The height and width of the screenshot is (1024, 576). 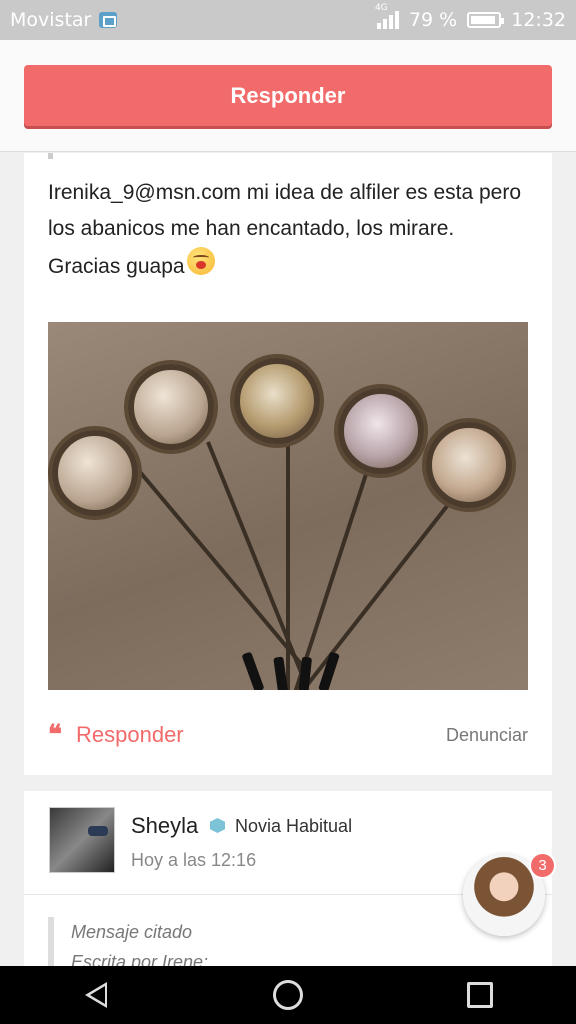 I want to click on clock: 12:32, so click(x=538, y=20).